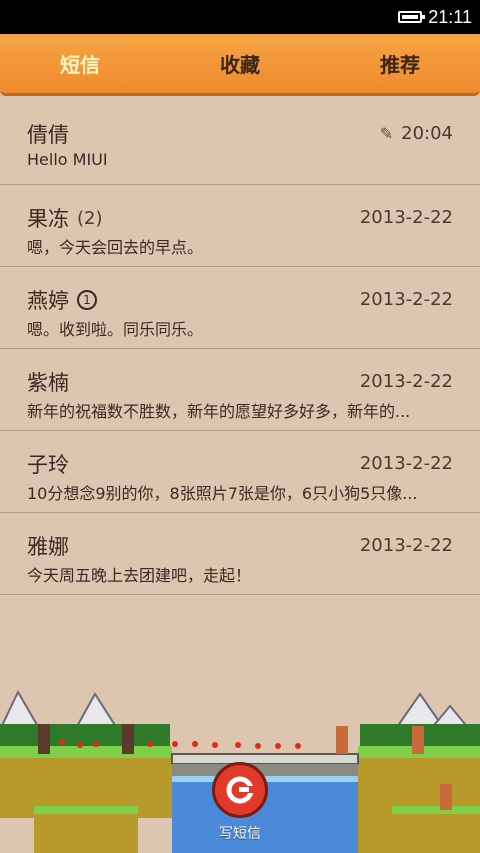  I want to click on message-count: (2), so click(90, 218).